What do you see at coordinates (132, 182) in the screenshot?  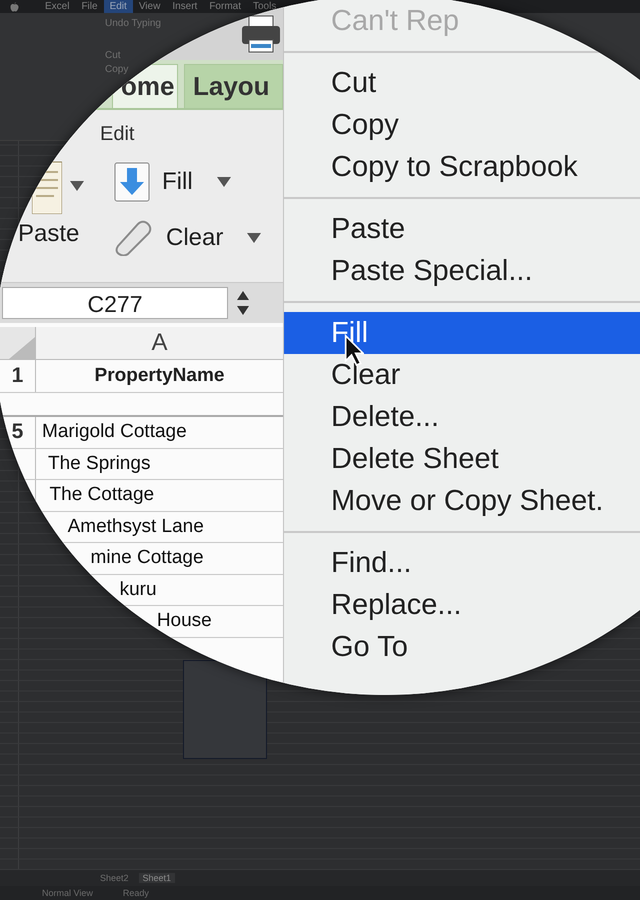 I see `fill-down-icon` at bounding box center [132, 182].